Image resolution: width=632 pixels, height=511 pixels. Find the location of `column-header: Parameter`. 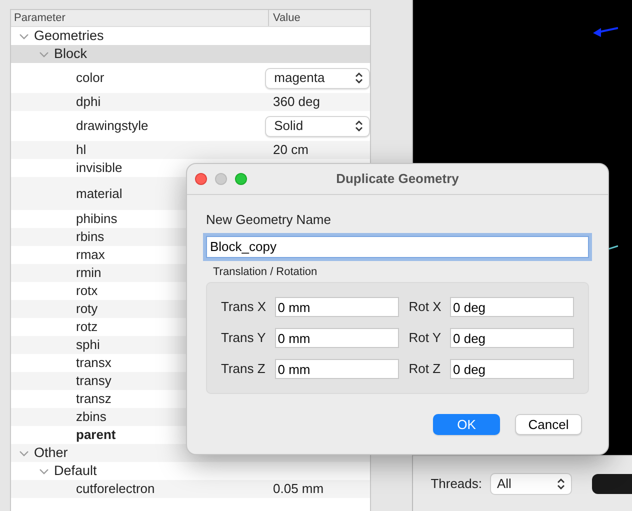

column-header: Parameter is located at coordinates (140, 18).